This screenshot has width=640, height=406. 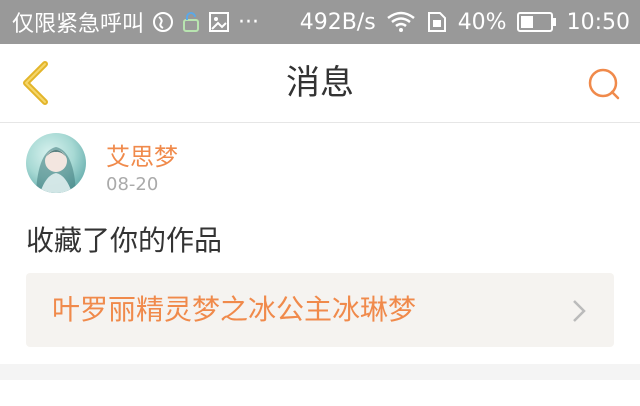 I want to click on battery-icon, so click(x=536, y=22).